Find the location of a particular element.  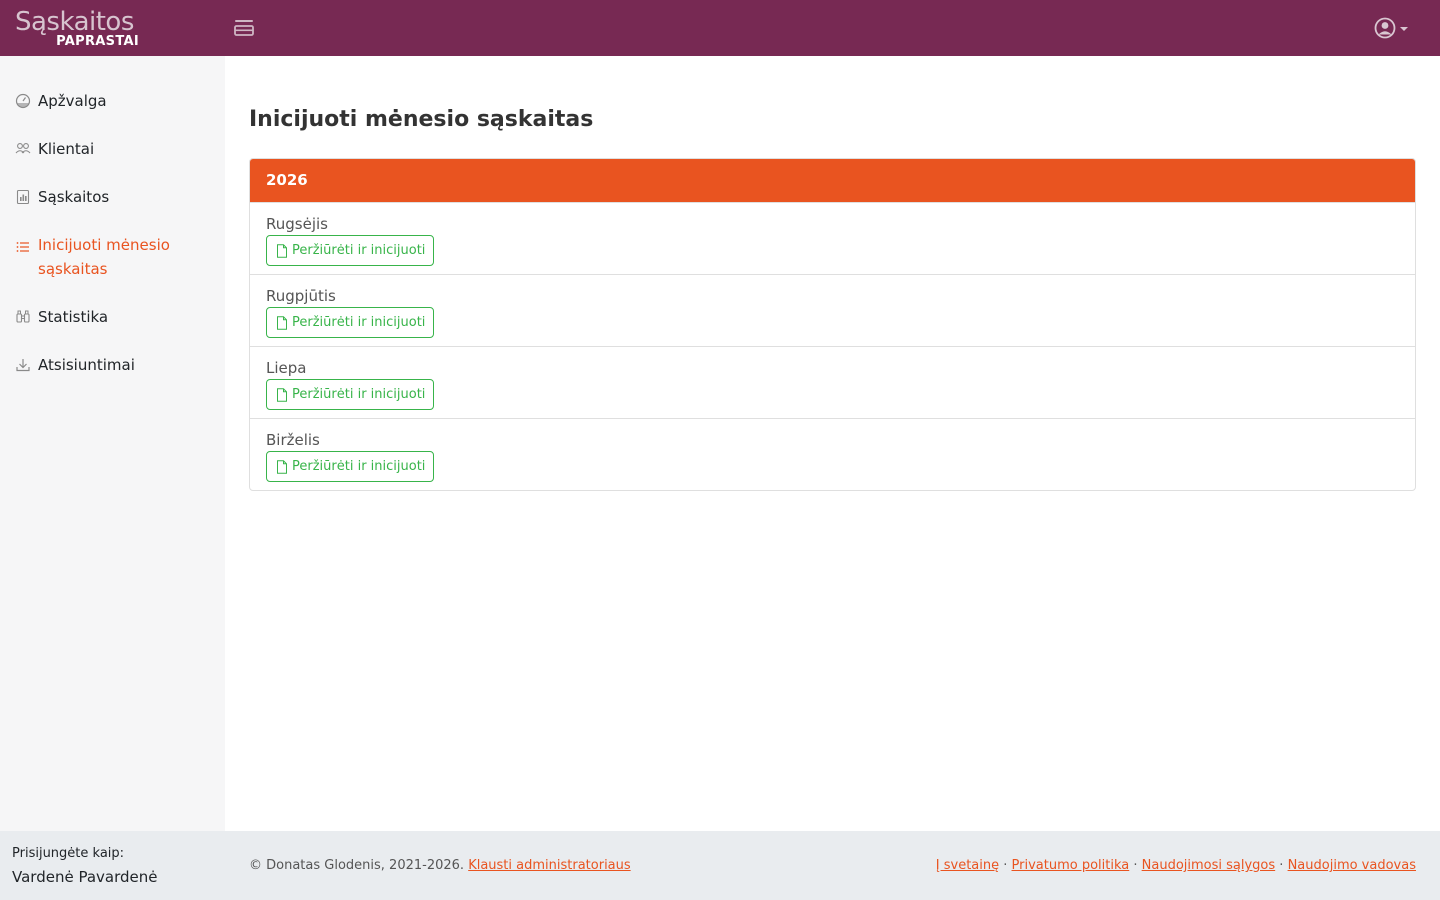

month-name: Rugpjūtis is located at coordinates (301, 296).